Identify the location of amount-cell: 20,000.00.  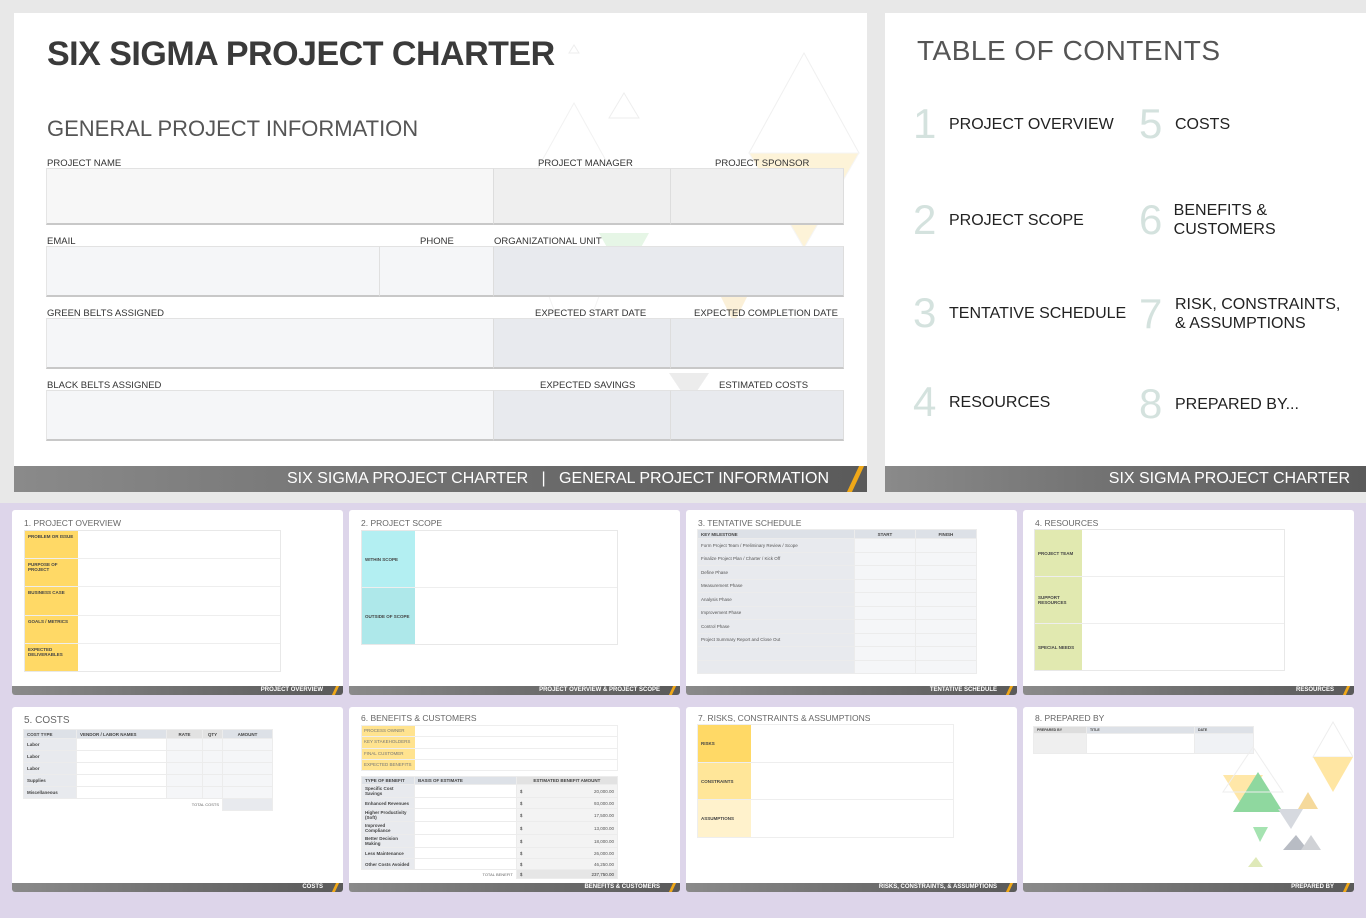
(572, 791).